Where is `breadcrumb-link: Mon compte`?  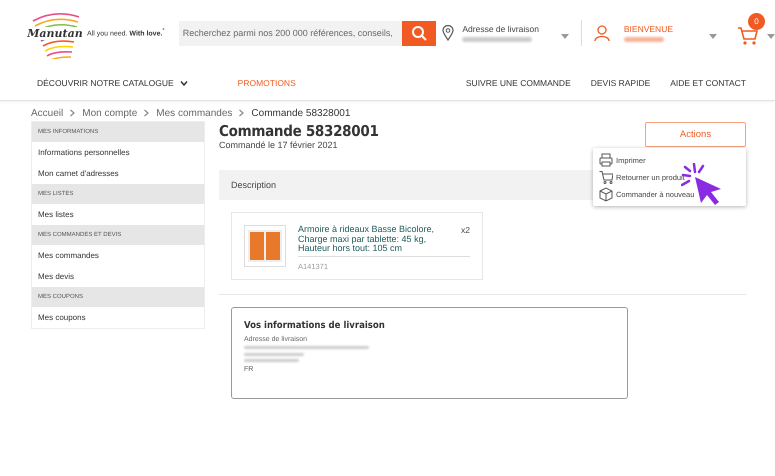 breadcrumb-link: Mon compte is located at coordinates (110, 113).